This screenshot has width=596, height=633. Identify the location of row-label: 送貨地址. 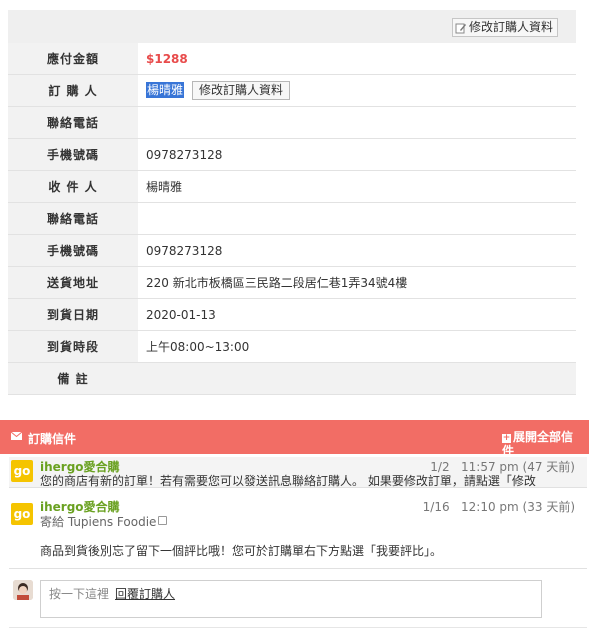
(73, 282).